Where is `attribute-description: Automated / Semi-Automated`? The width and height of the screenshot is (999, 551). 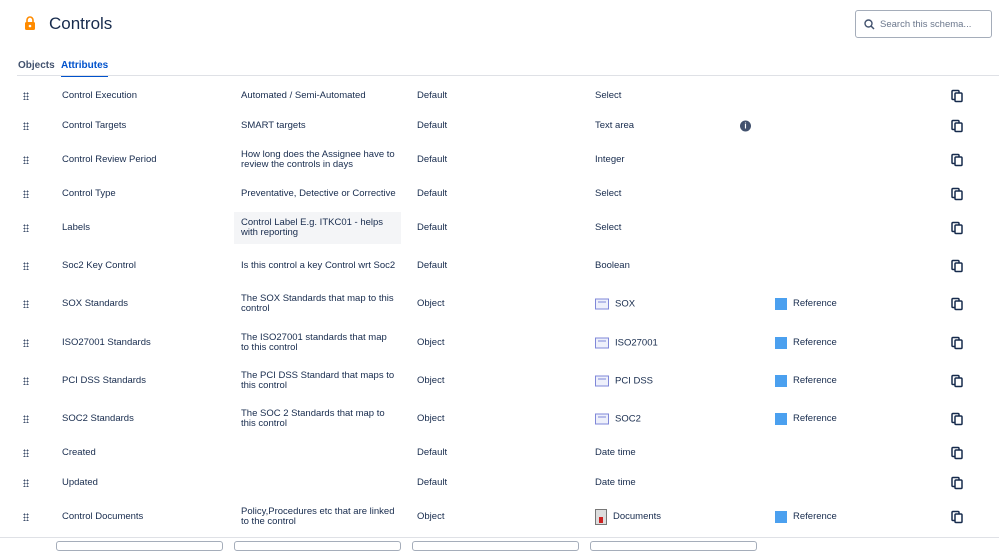
attribute-description: Automated / Semi-Automated is located at coordinates (303, 95).